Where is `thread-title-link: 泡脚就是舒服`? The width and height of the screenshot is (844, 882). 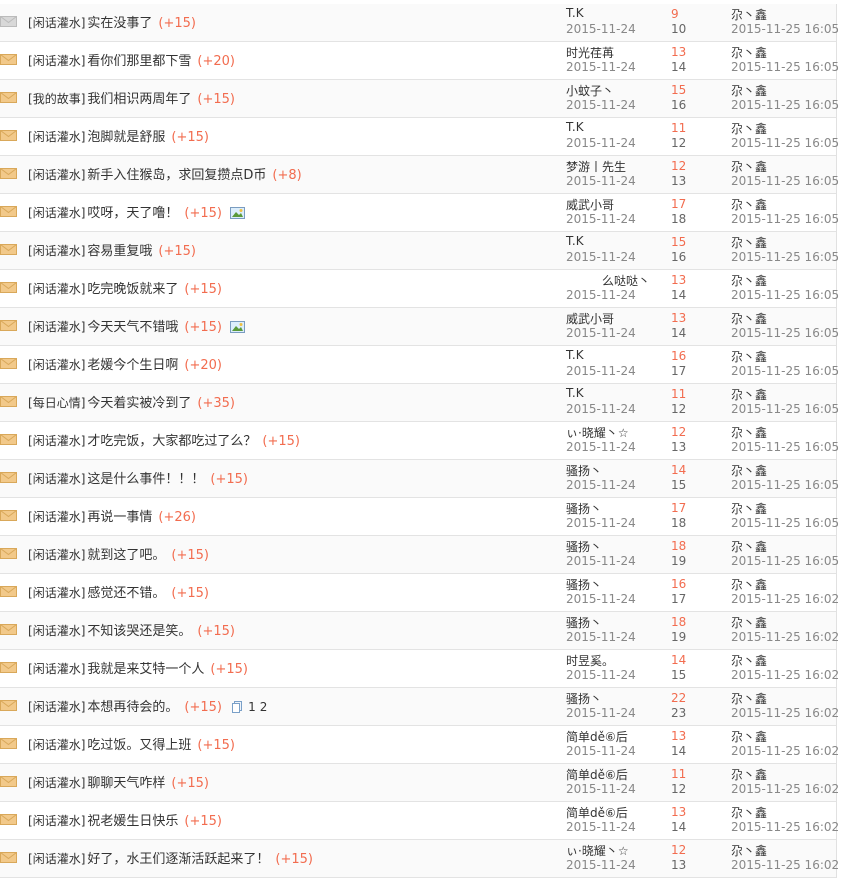 thread-title-link: 泡脚就是舒服 is located at coordinates (126, 137).